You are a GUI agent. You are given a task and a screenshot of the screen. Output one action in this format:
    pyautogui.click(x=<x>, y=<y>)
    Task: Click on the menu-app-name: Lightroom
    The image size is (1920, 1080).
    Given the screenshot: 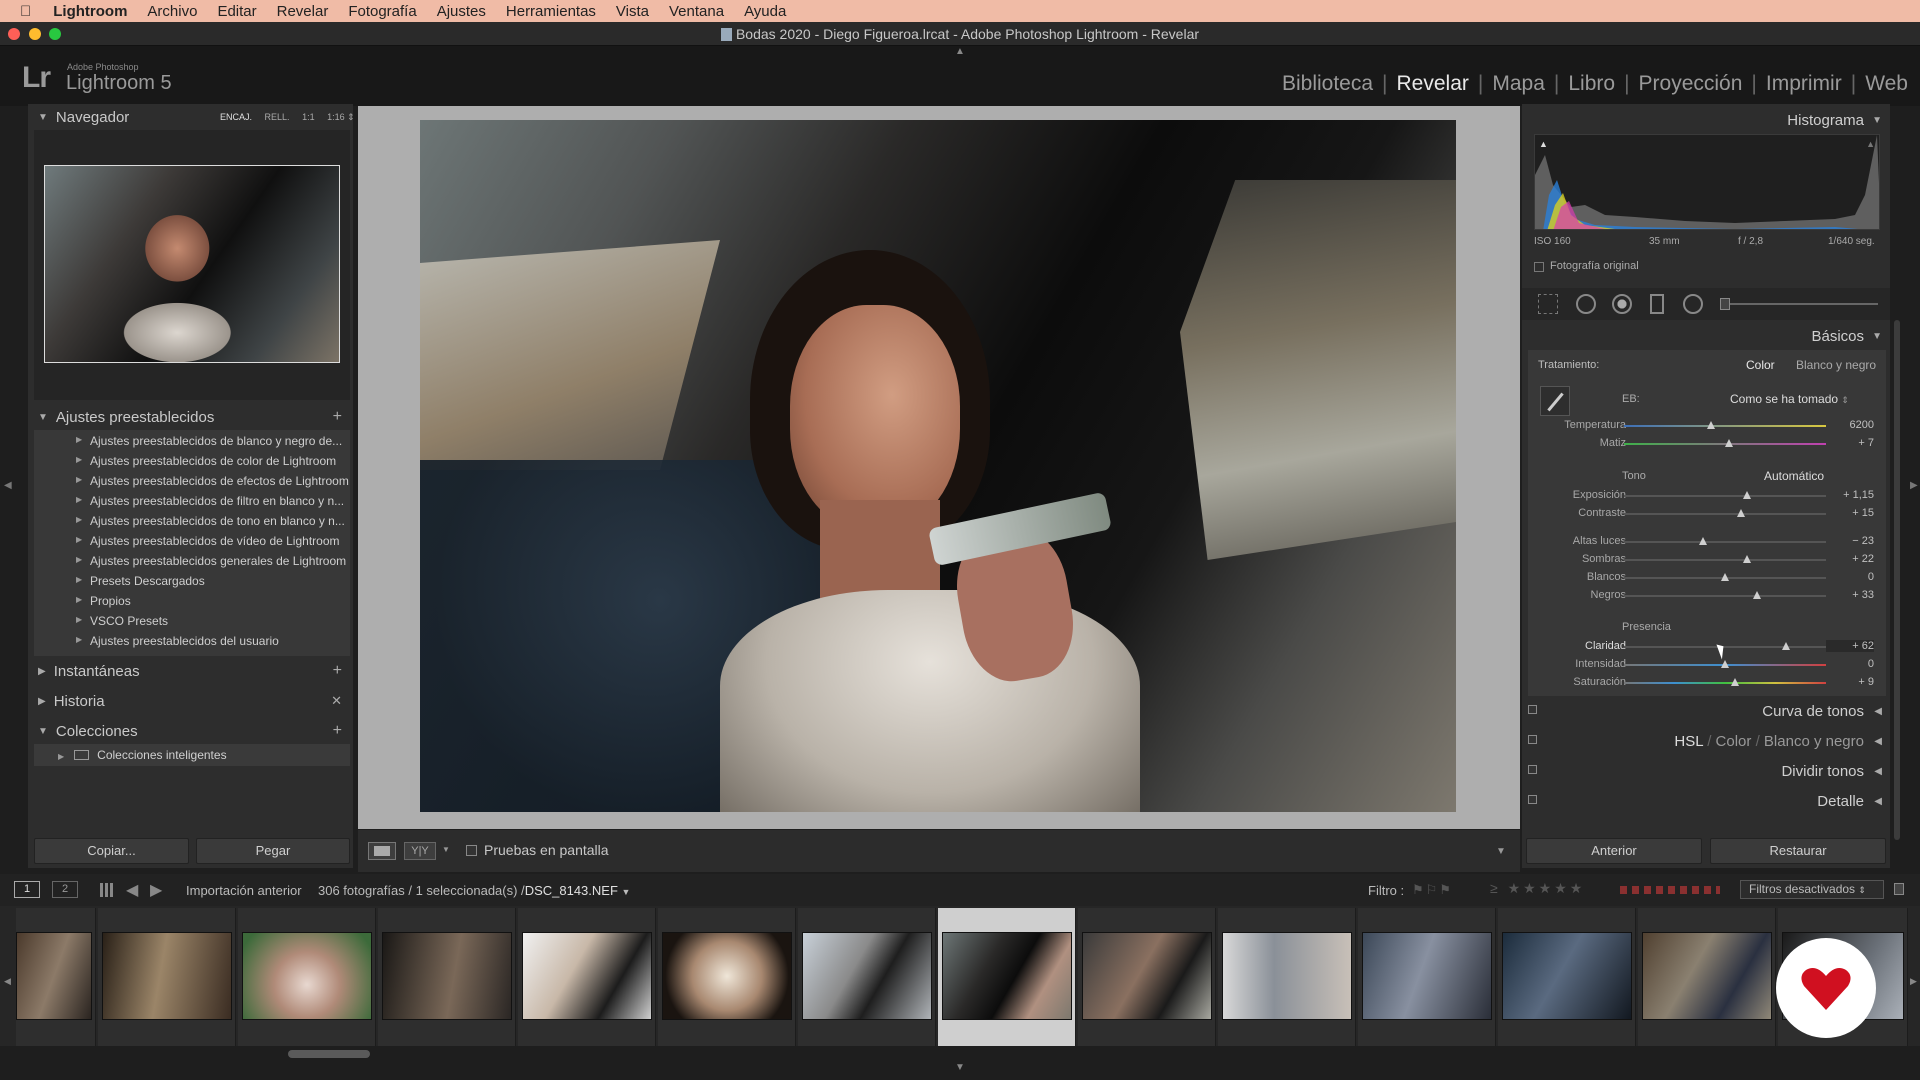 What is the action you would take?
    pyautogui.click(x=90, y=11)
    